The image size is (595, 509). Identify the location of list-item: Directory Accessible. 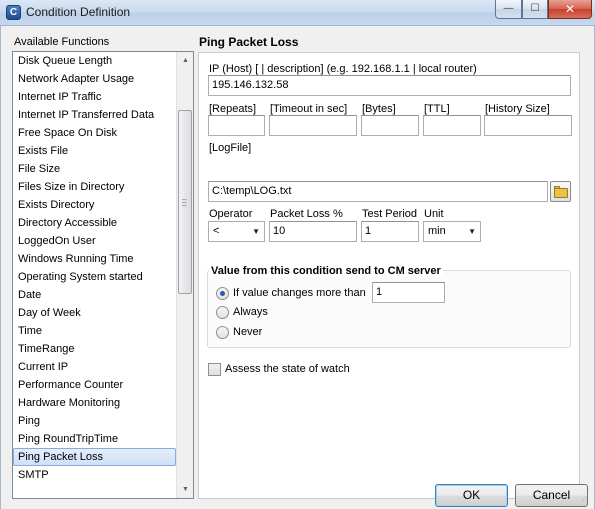
(94, 223).